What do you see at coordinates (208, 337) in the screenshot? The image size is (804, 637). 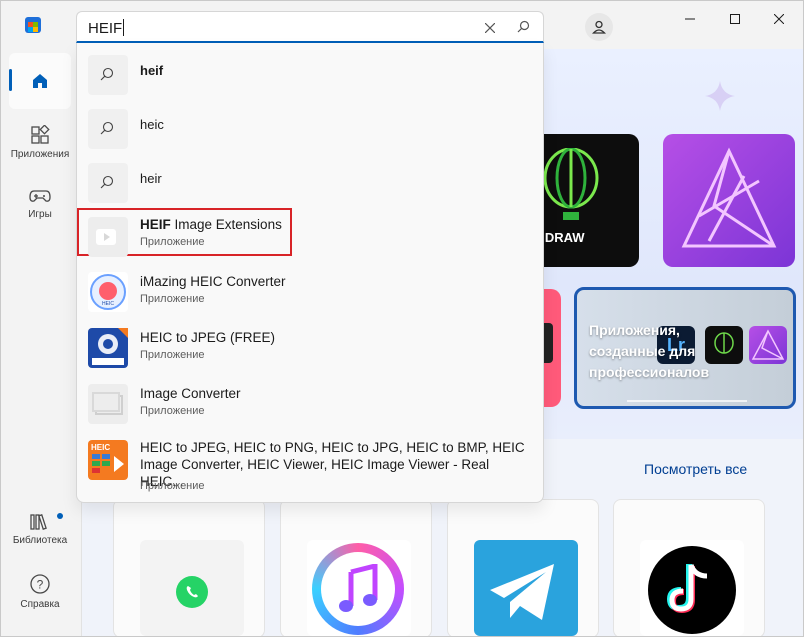 I see `result-name: HEIC to JPEG (FREE)` at bounding box center [208, 337].